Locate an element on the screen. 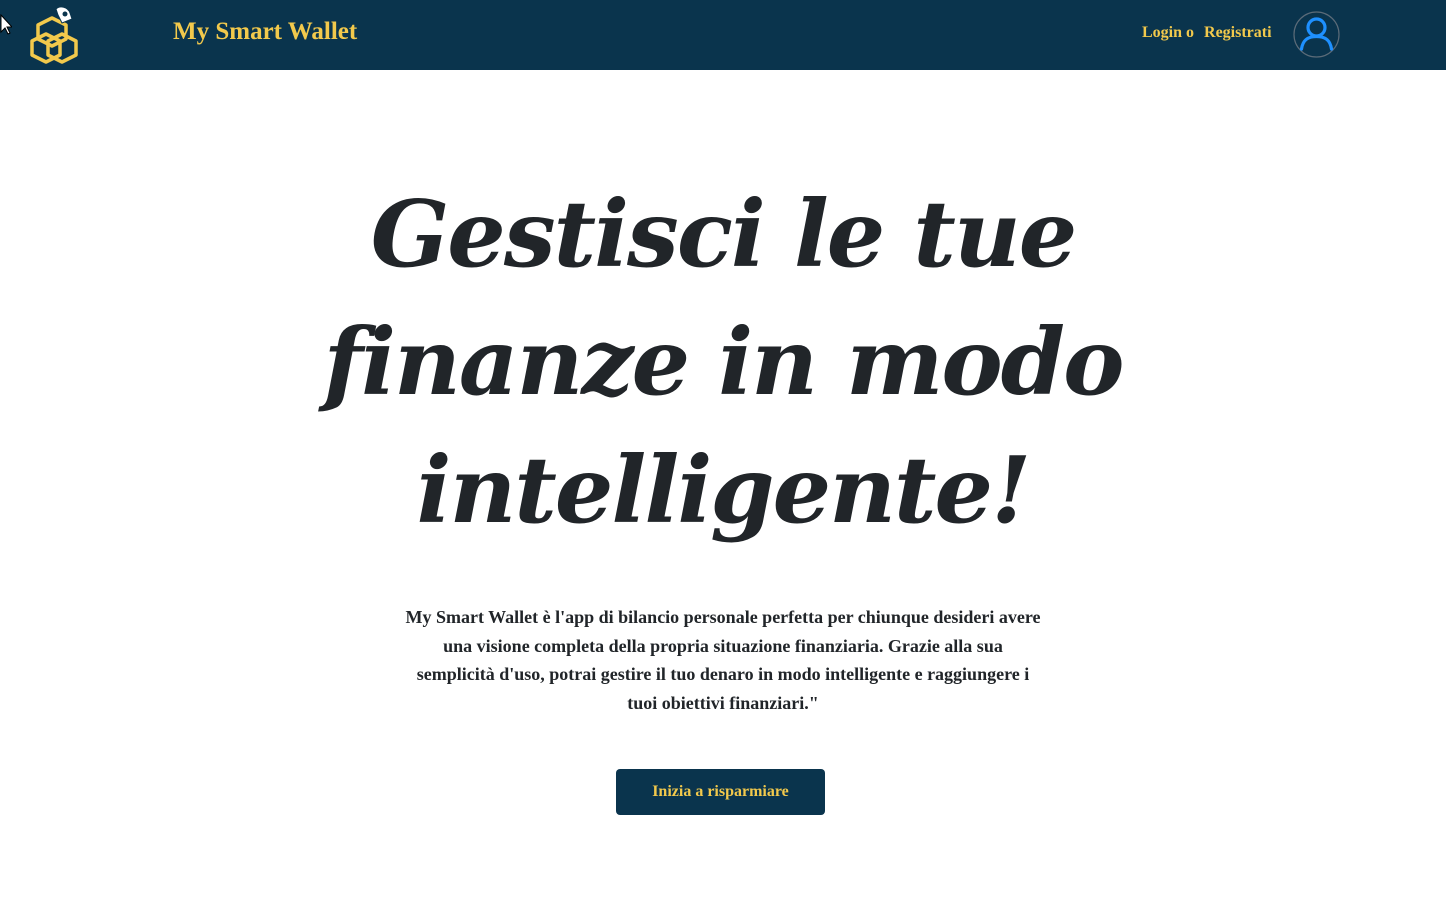  auth-links: Login o Registrati is located at coordinates (1207, 33).